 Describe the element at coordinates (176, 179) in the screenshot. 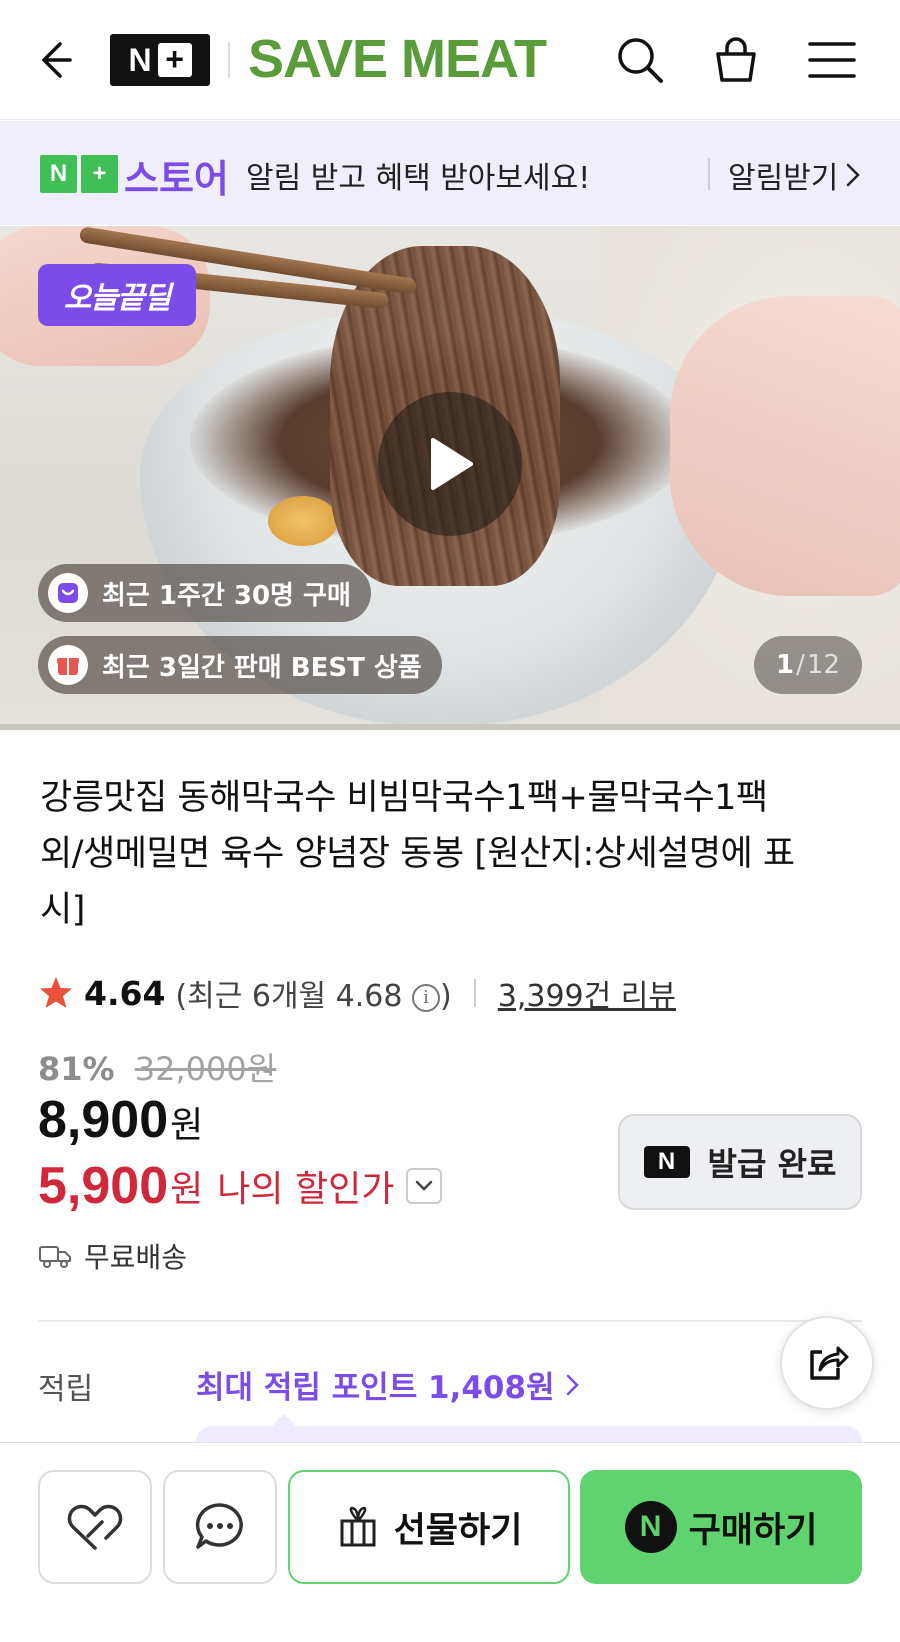

I see `store-name: 스토어` at that location.